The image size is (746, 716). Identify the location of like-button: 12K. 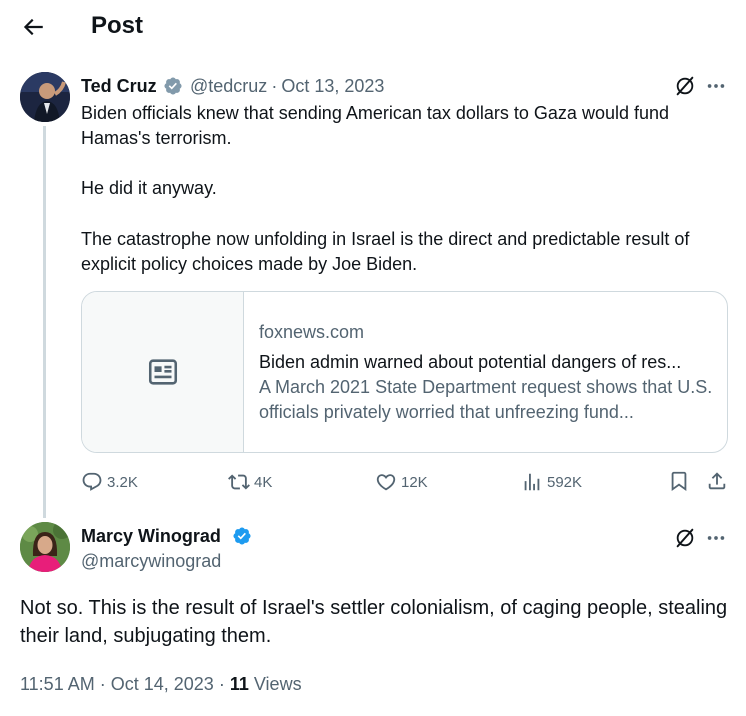
(401, 482).